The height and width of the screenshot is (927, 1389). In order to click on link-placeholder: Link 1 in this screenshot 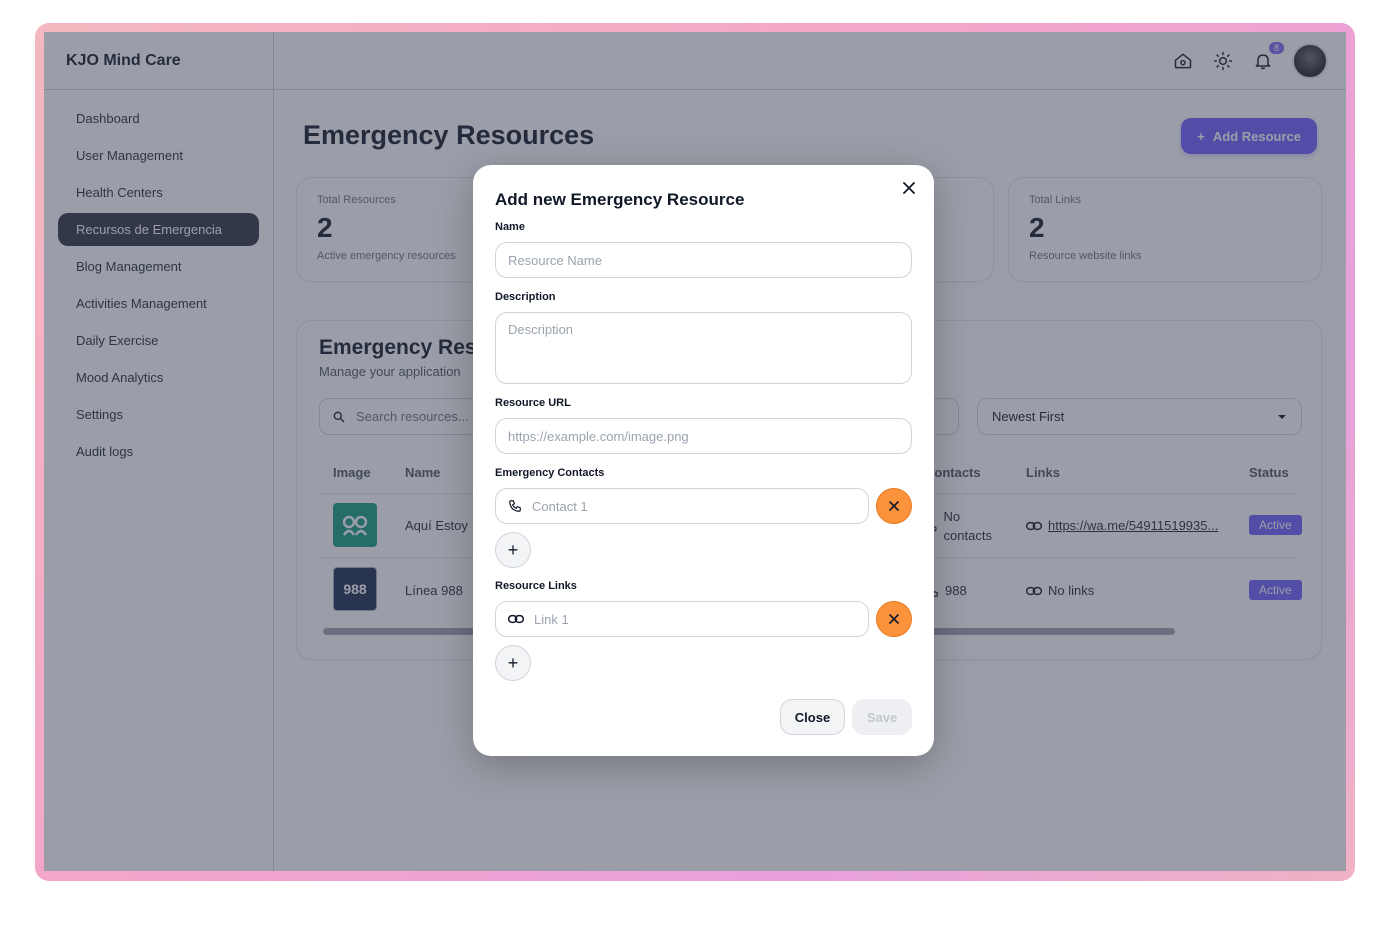, I will do `click(551, 619)`.